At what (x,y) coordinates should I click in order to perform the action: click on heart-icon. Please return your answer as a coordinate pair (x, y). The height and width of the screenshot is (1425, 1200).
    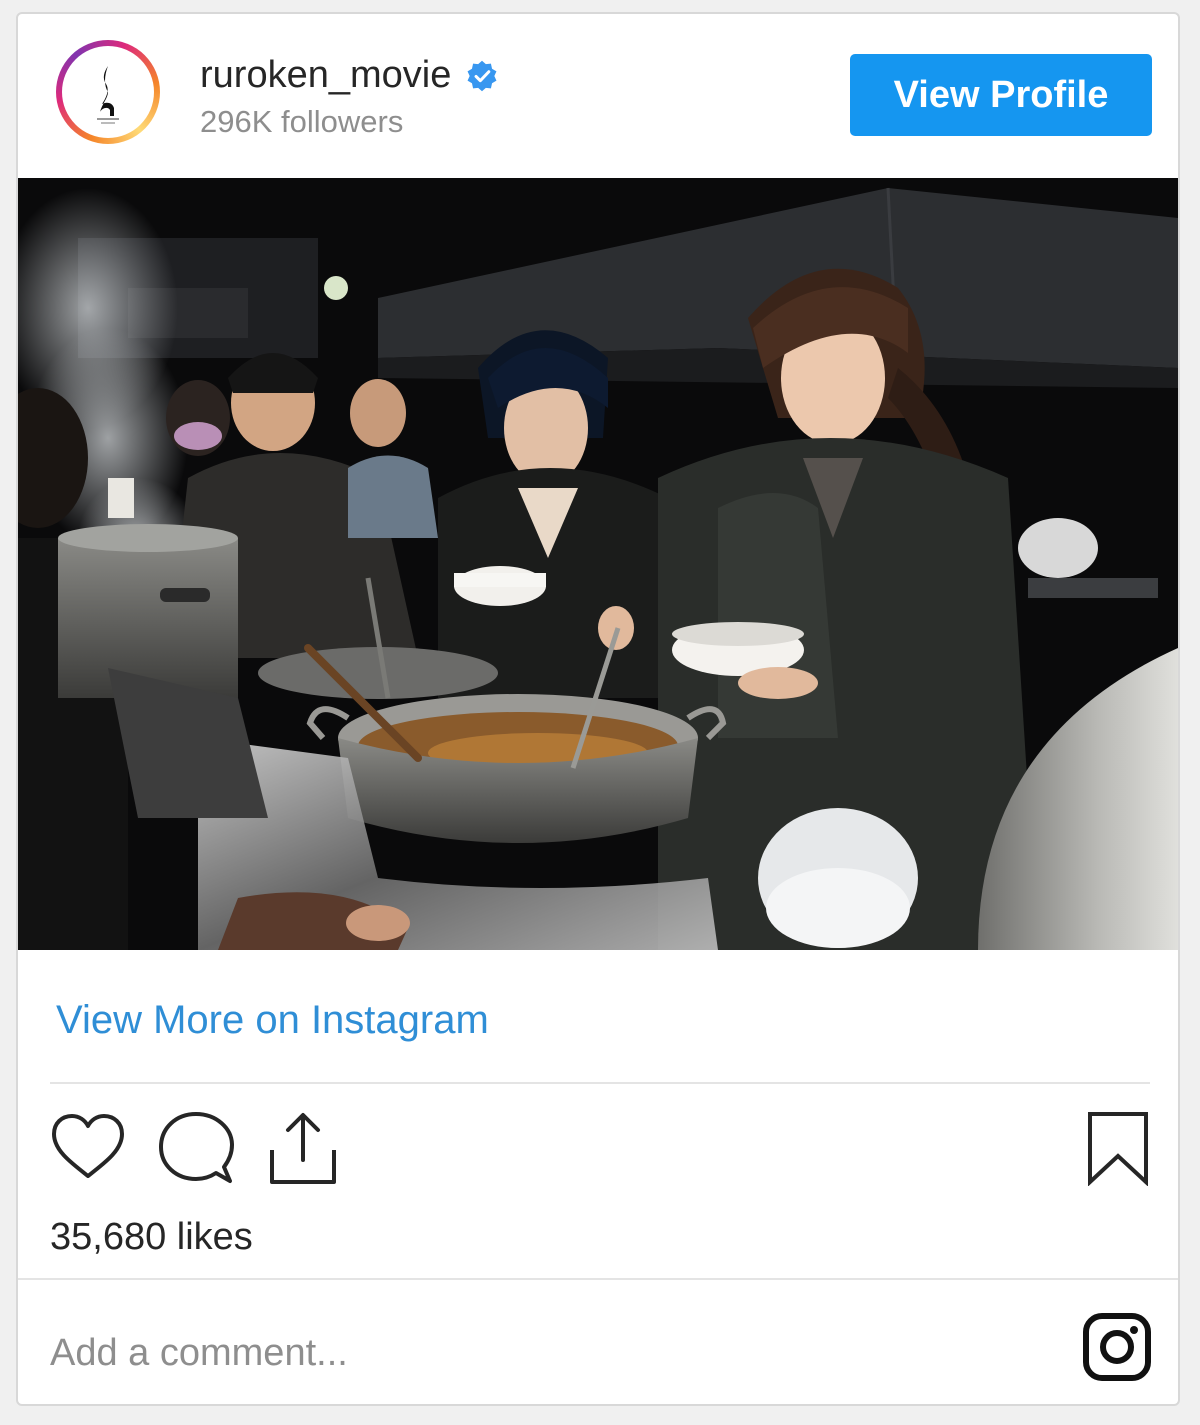
    Looking at the image, I should click on (88, 1147).